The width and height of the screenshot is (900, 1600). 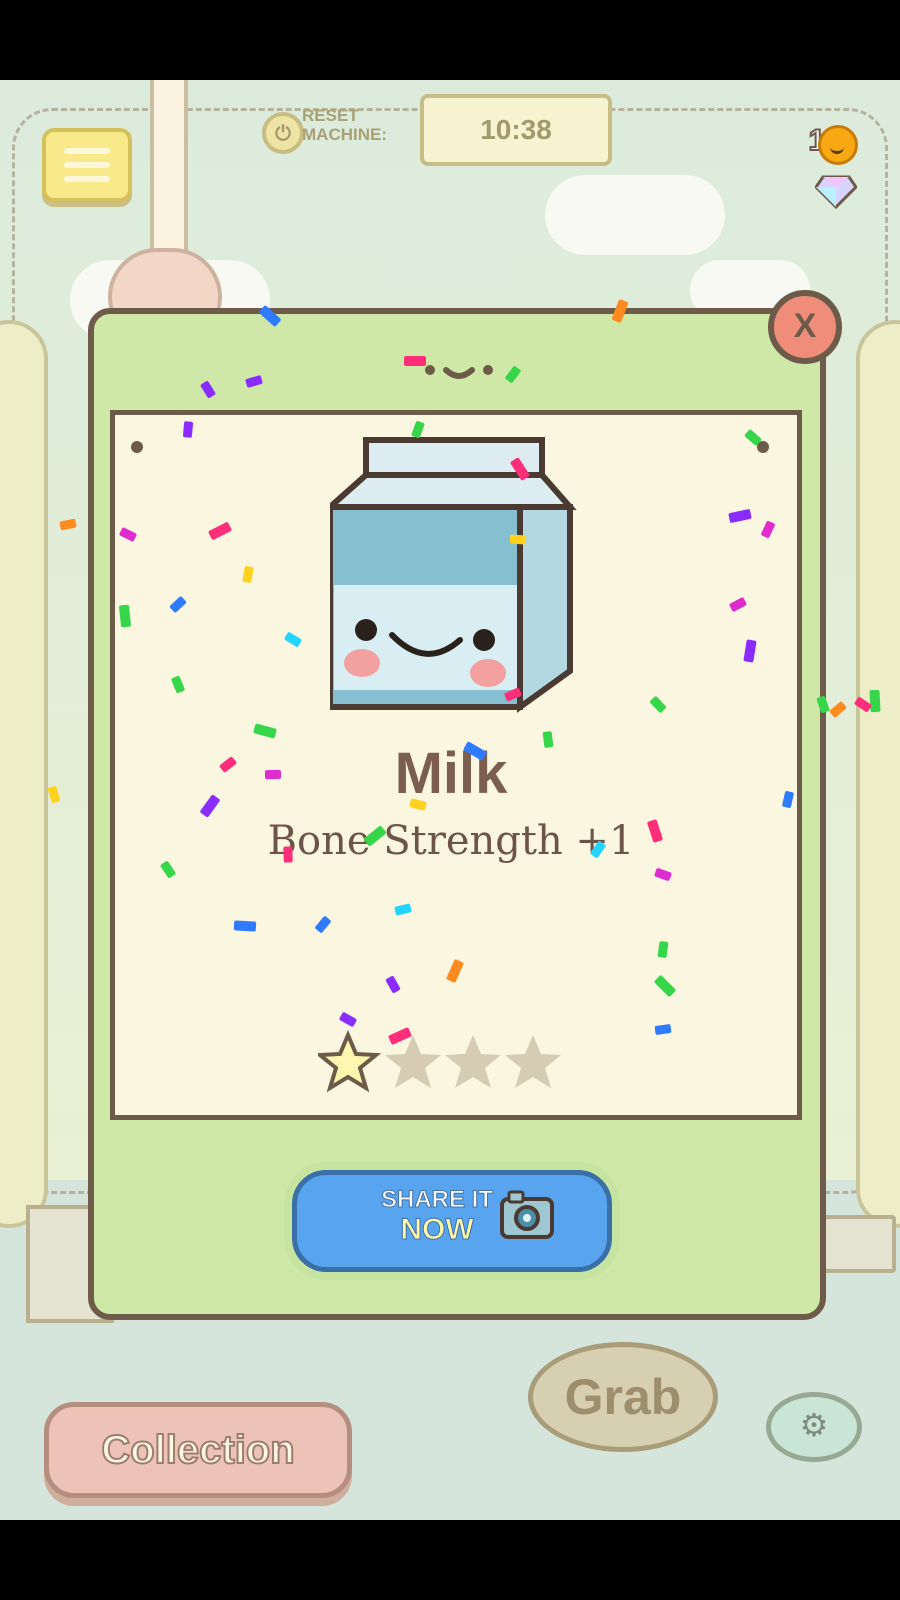 I want to click on share-label: SHARE IT NOW, so click(x=437, y=1215).